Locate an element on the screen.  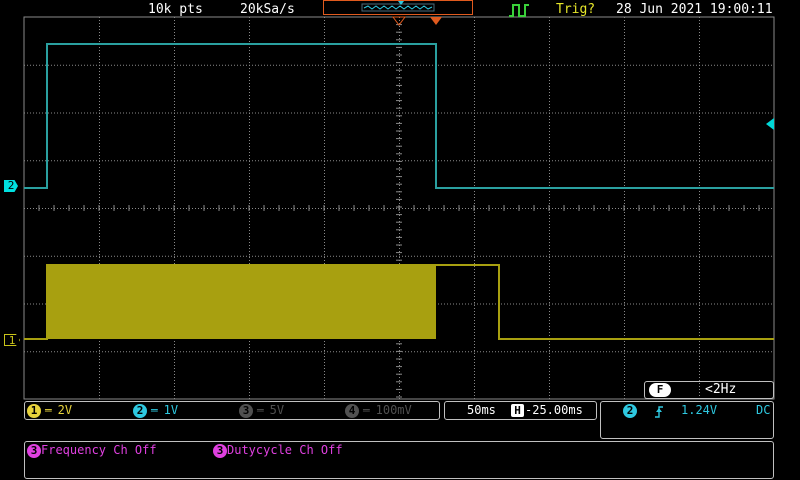
trigger-level: 1.24V is located at coordinates (699, 410).